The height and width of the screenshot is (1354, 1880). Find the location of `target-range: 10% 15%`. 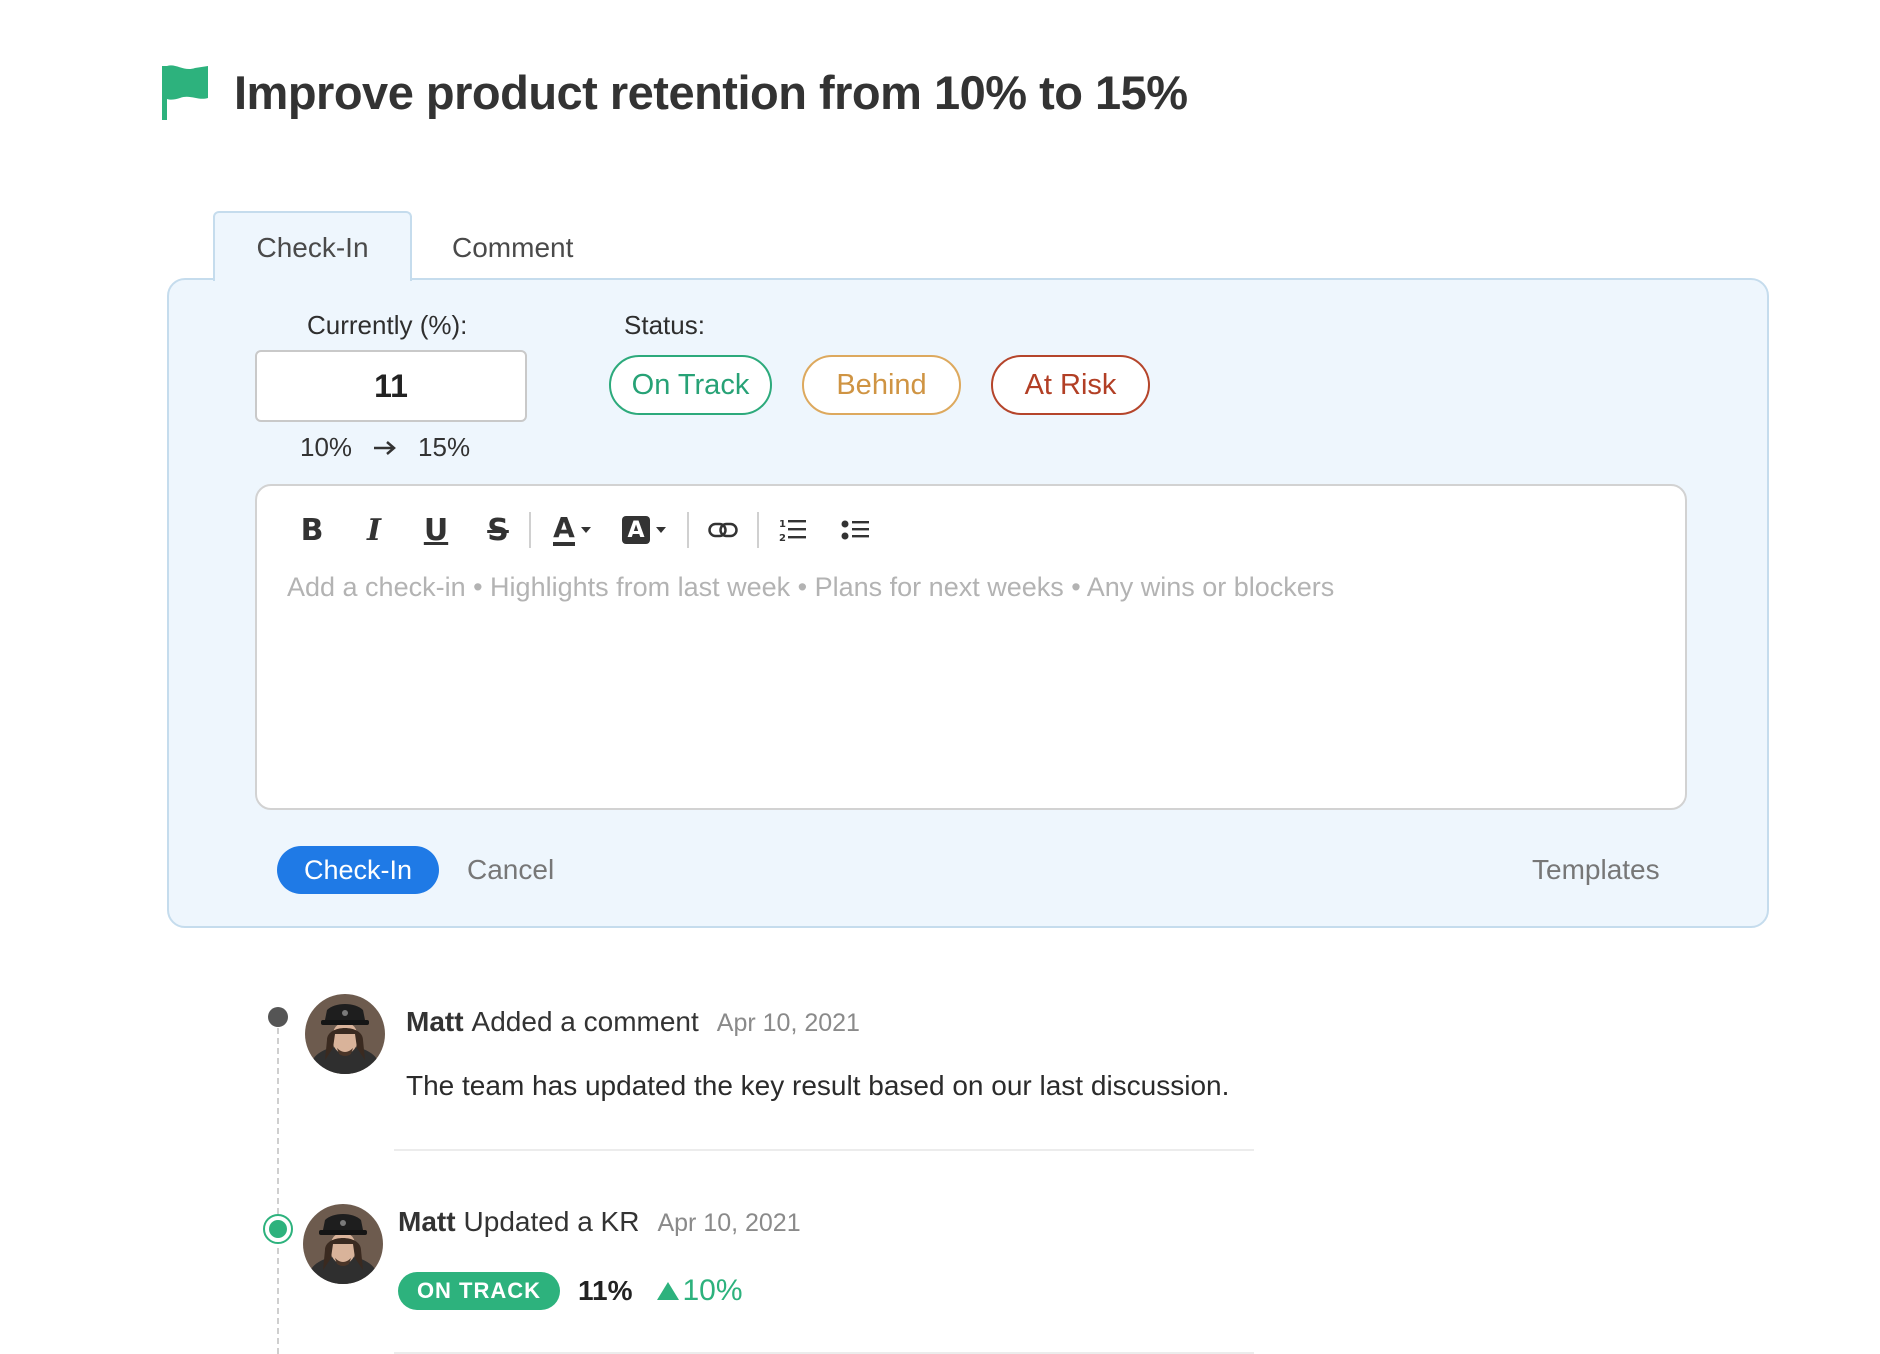

target-range: 10% 15% is located at coordinates (385, 447).